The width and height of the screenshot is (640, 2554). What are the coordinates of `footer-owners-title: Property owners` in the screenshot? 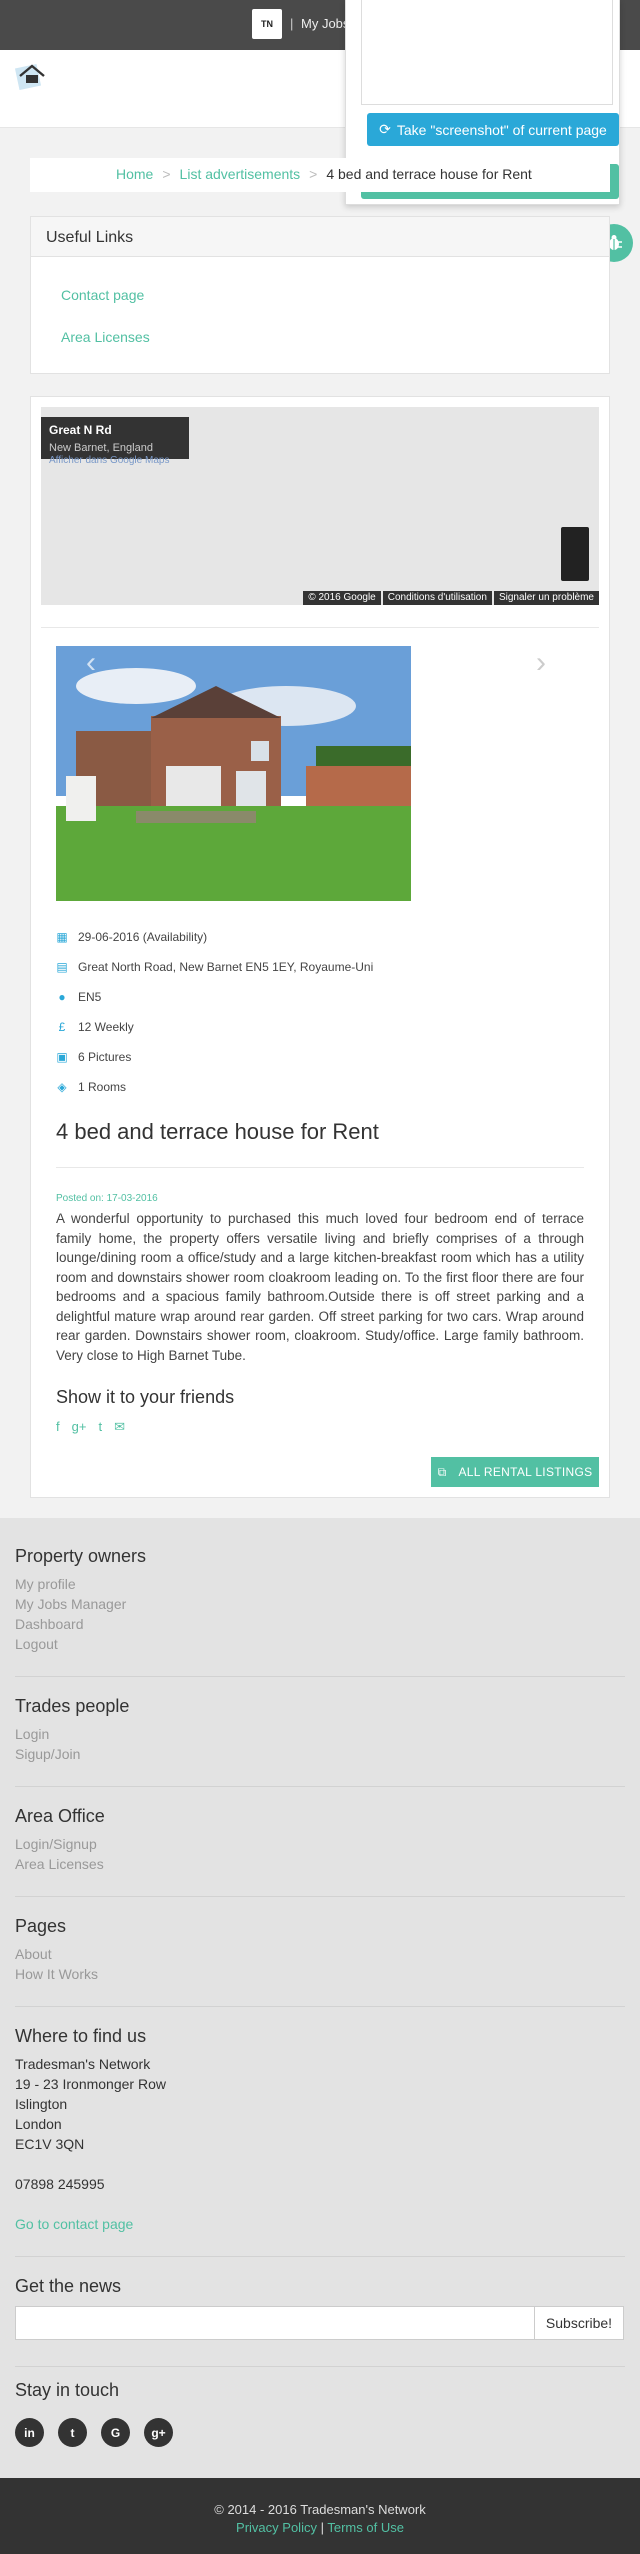 It's located at (81, 1556).